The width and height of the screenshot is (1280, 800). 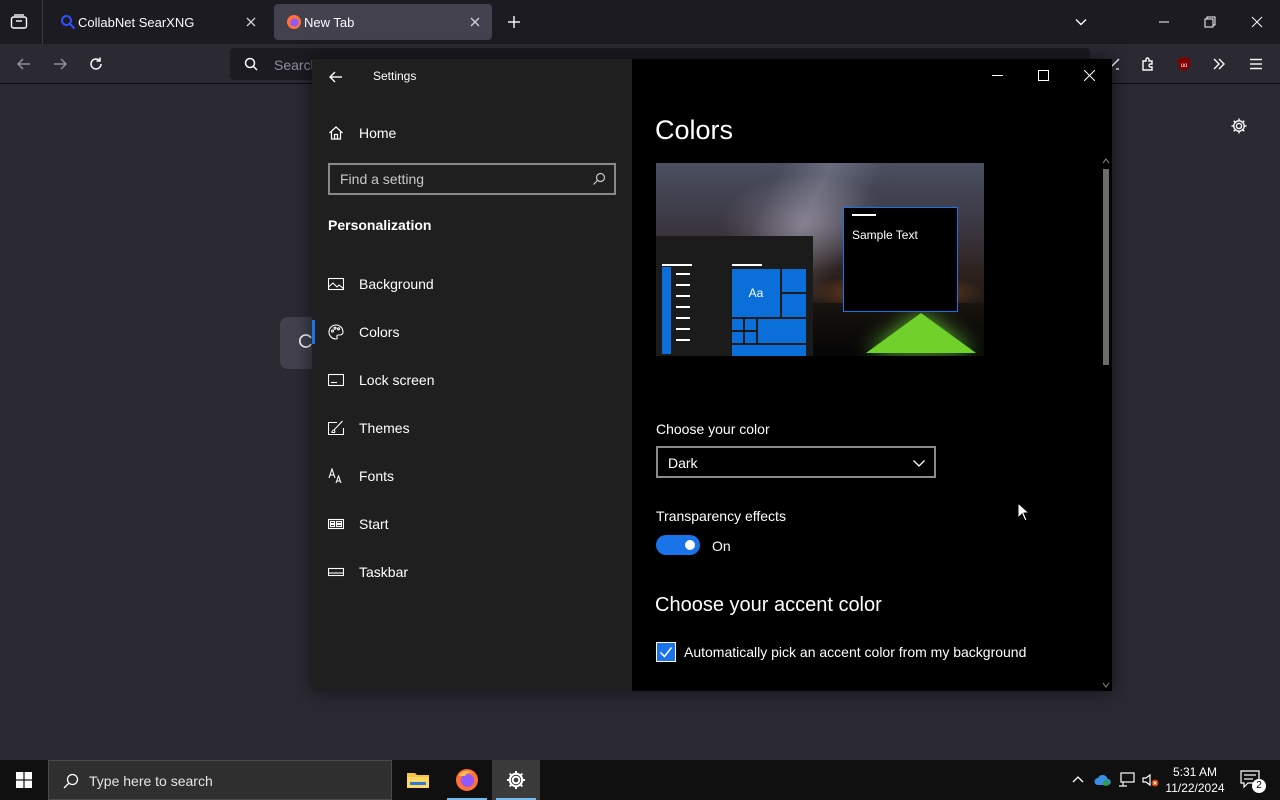 I want to click on lock-screen-icon, so click(x=336, y=380).